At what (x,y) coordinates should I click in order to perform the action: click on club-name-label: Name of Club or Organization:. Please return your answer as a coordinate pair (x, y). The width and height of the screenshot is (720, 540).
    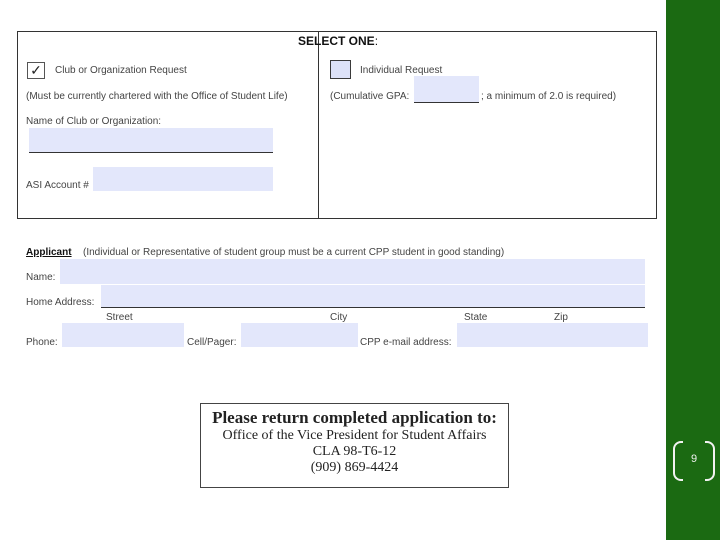
    Looking at the image, I should click on (94, 121).